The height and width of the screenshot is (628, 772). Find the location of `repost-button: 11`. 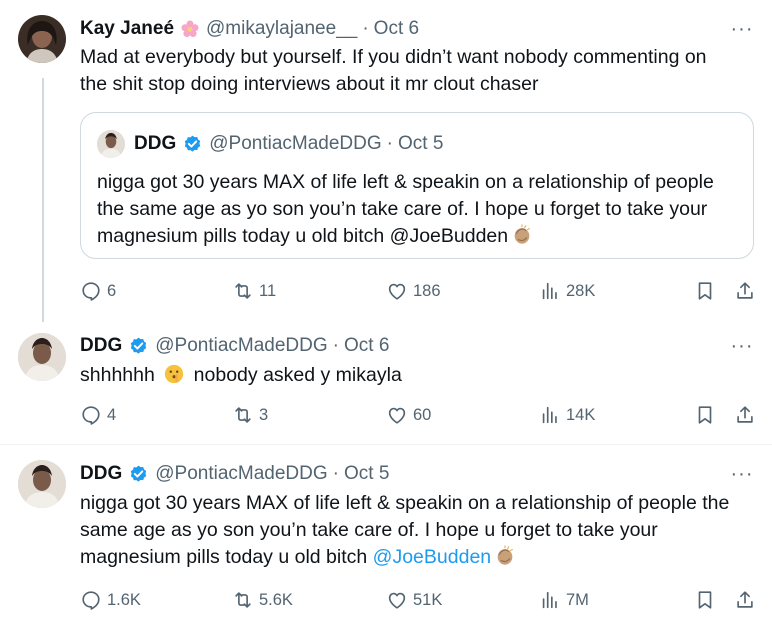

repost-button: 11 is located at coordinates (254, 291).